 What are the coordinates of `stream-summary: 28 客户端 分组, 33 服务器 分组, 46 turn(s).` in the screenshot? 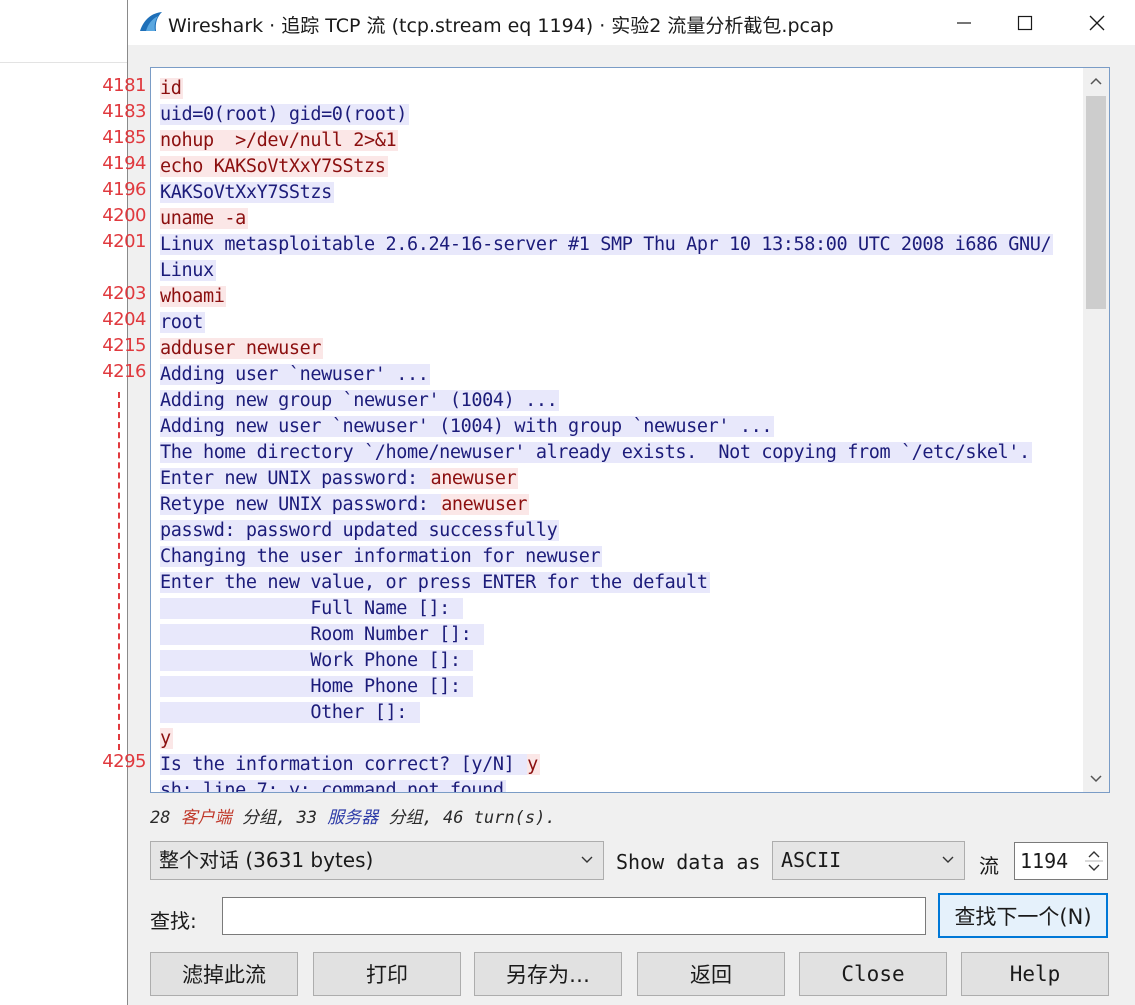 It's located at (353, 815).